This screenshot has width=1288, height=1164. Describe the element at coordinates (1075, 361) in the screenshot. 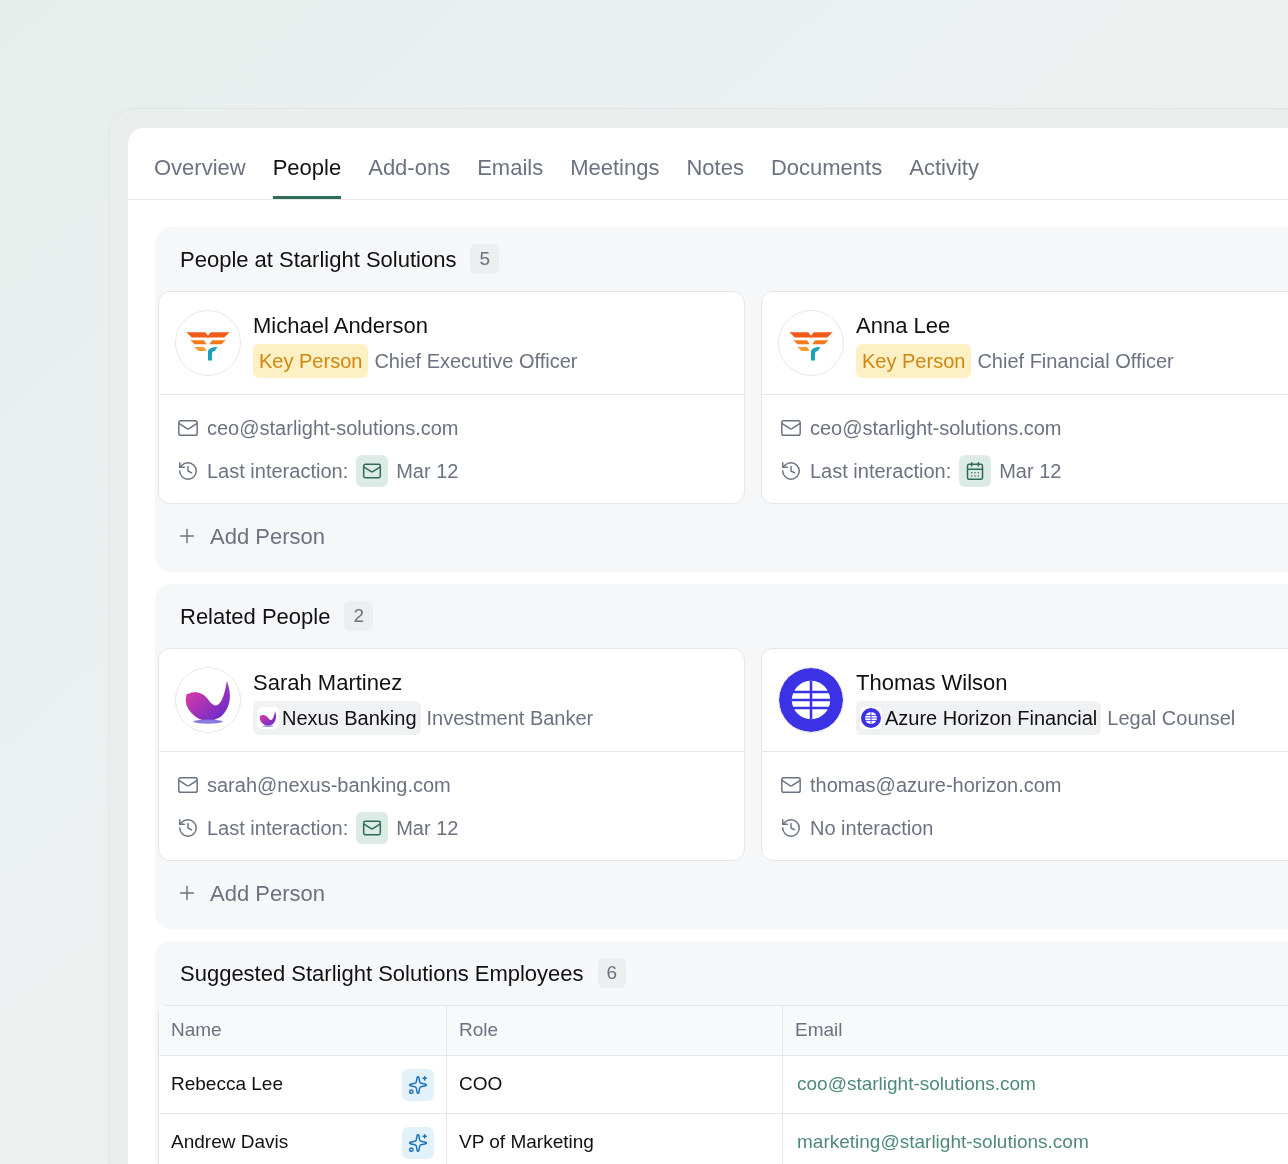

I see `job-title: Chief Financial Officer` at that location.